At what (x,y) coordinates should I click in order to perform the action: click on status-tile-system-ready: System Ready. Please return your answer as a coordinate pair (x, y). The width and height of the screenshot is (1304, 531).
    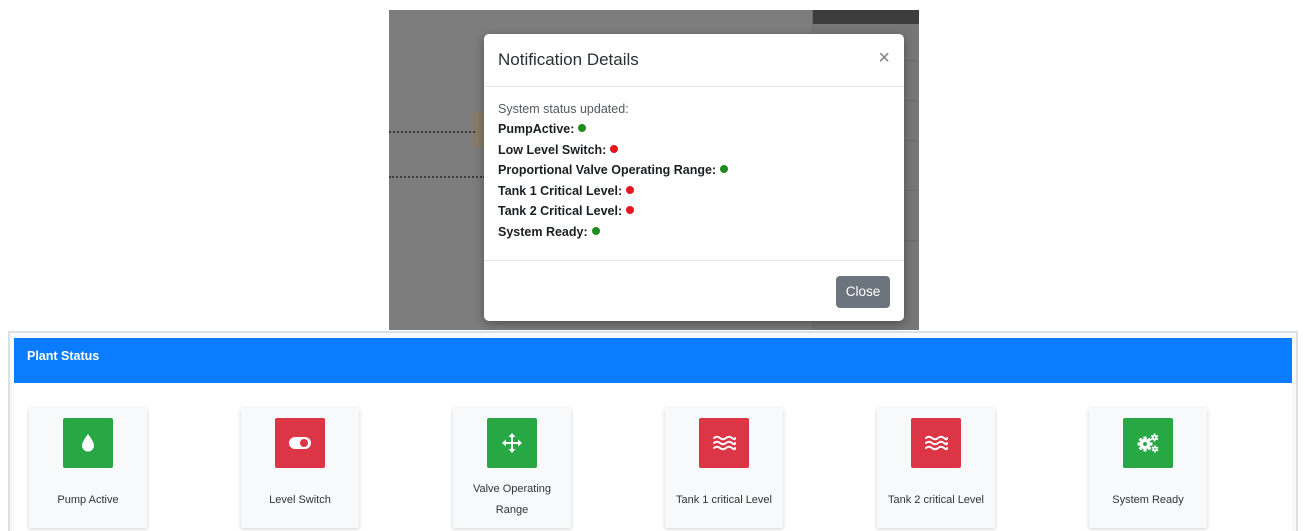
    Looking at the image, I should click on (1148, 468).